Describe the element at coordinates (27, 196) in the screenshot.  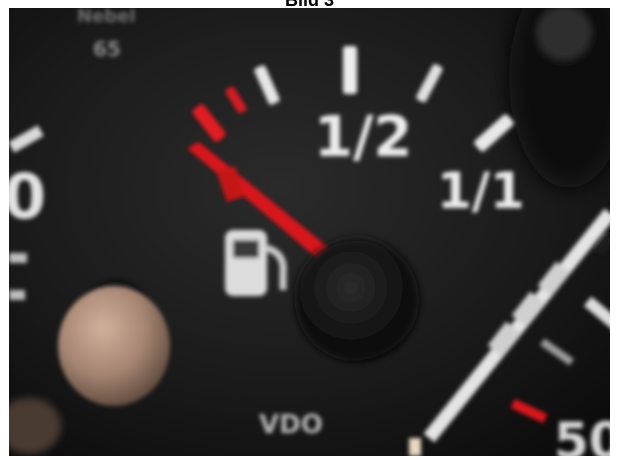
I see `left-scale-digit: 0` at that location.